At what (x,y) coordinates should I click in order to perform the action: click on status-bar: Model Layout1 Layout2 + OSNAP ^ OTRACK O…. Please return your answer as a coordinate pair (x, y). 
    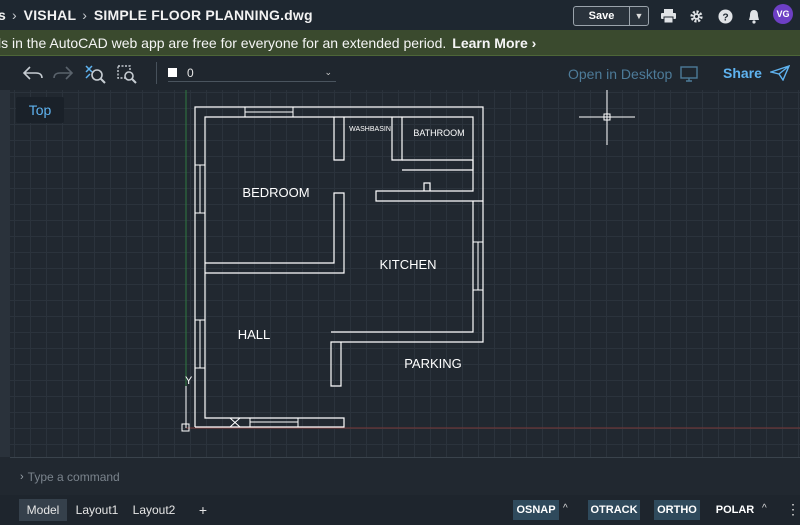
    Looking at the image, I should click on (400, 510).